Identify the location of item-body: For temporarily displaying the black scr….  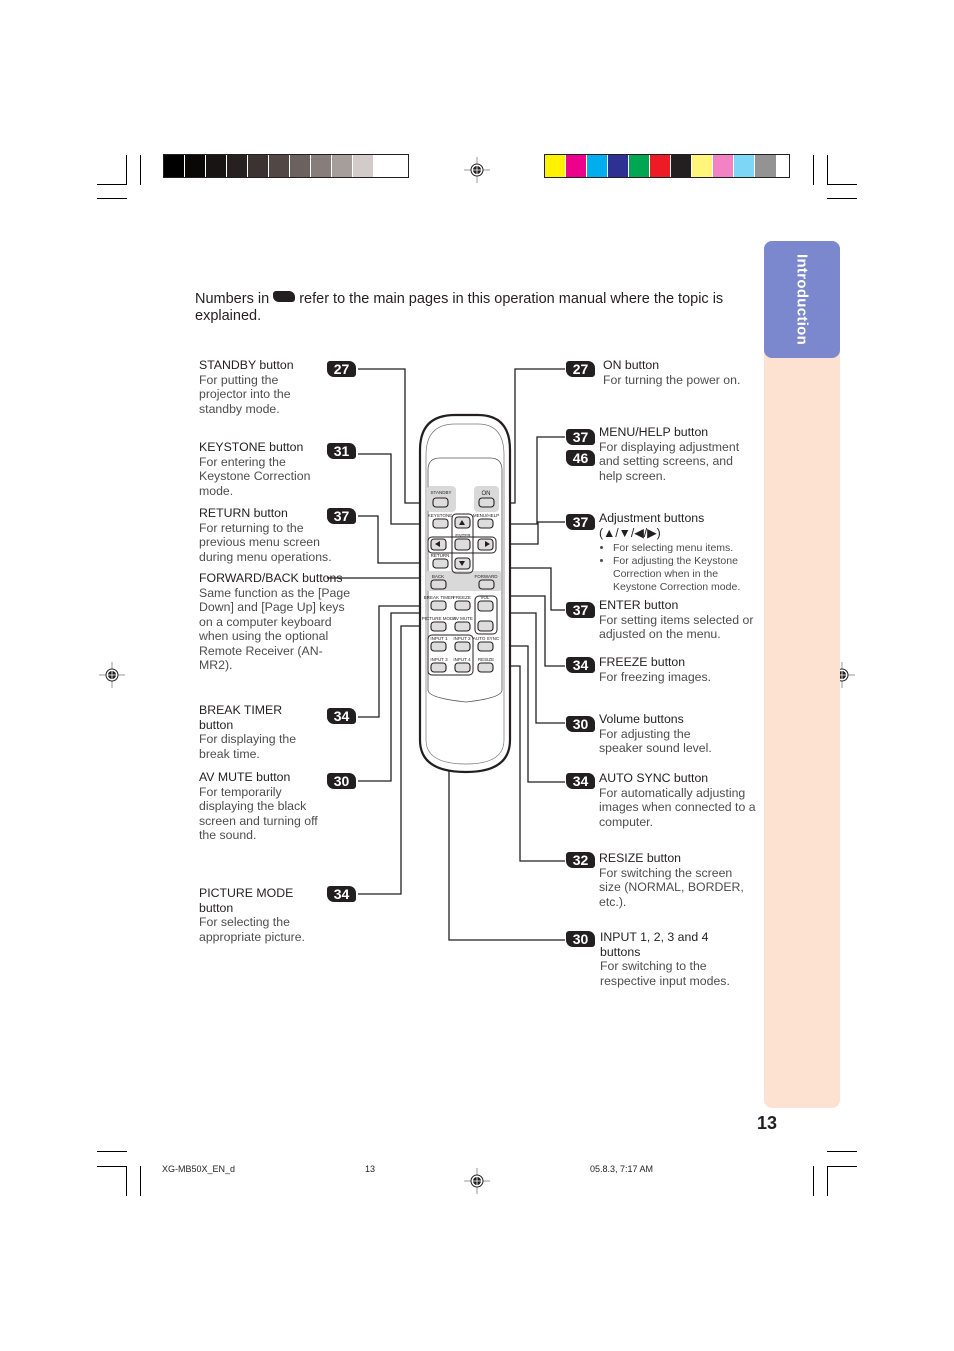
(258, 813).